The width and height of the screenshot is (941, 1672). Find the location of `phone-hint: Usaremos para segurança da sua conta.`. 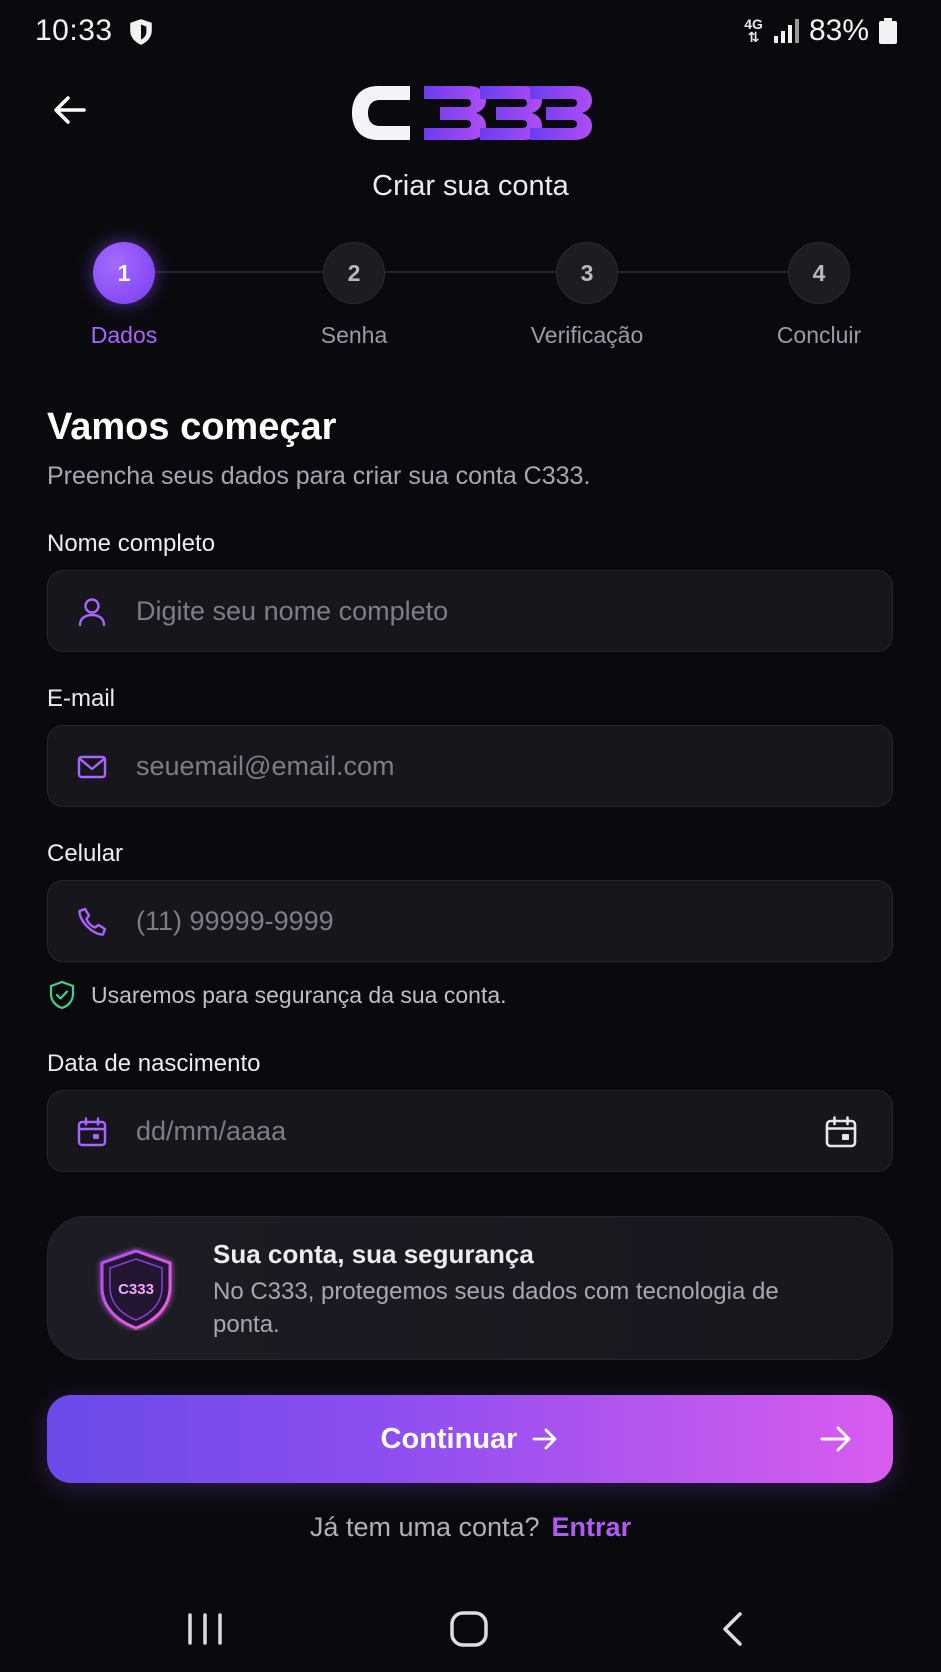

phone-hint: Usaremos para segurança da sua conta. is located at coordinates (277, 995).